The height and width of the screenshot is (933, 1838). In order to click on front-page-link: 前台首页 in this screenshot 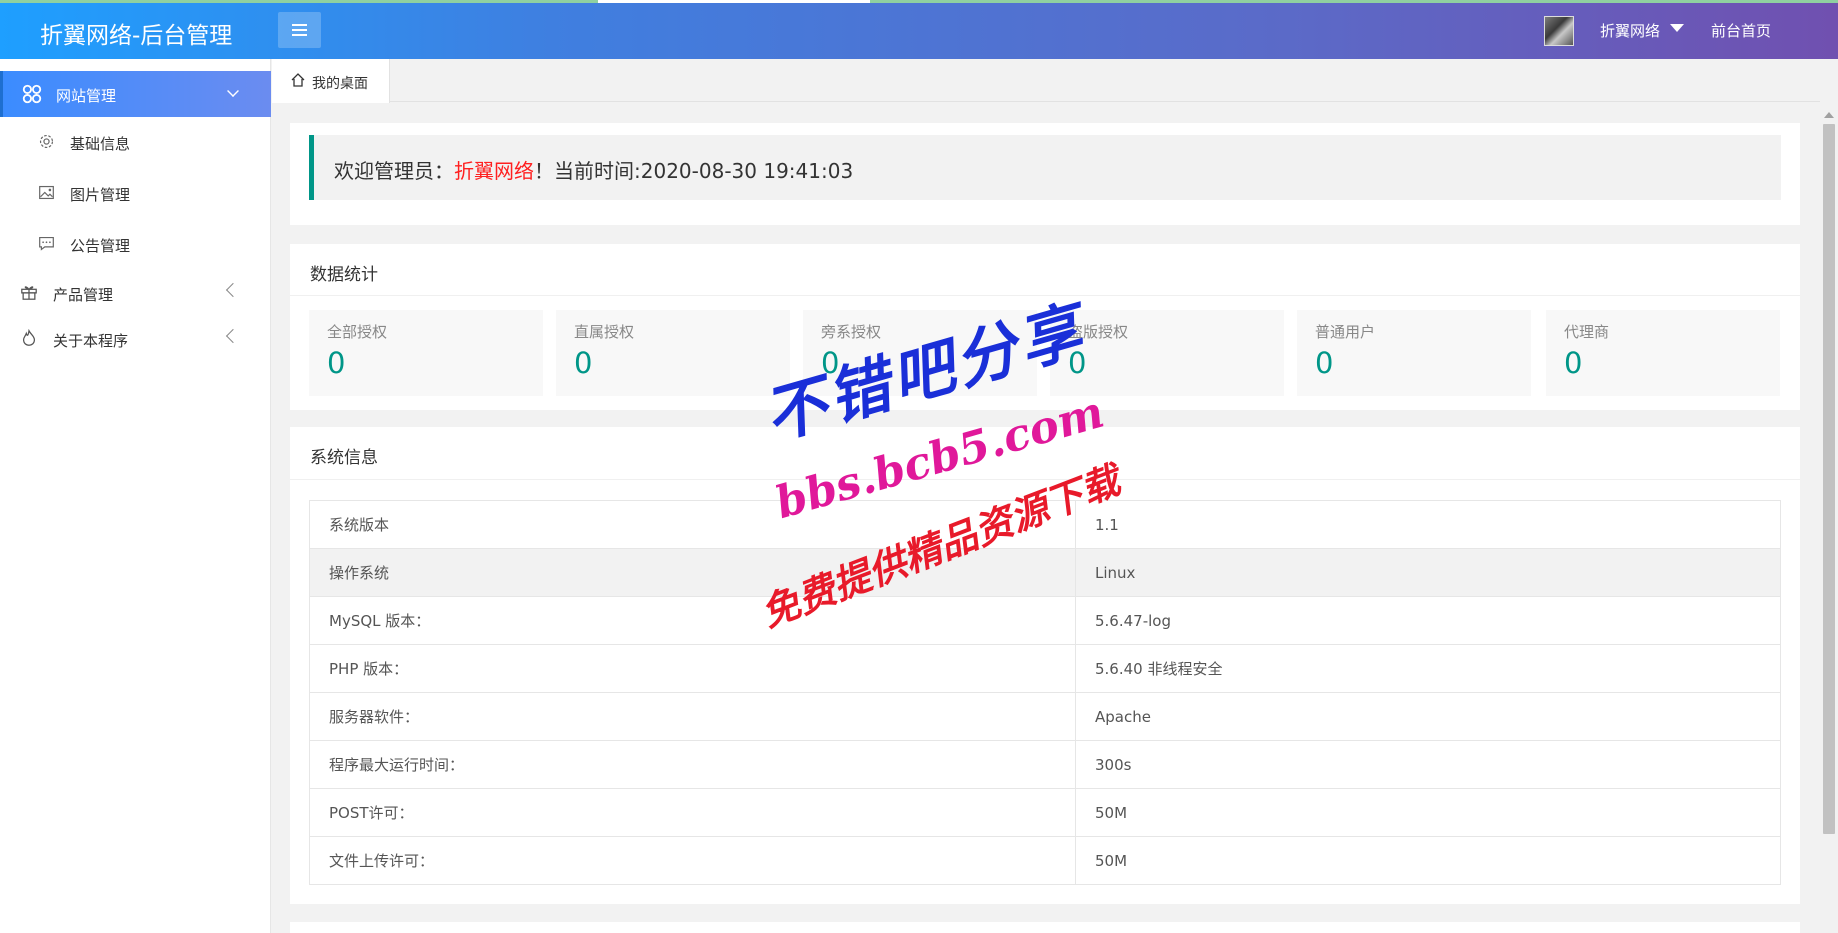, I will do `click(1741, 30)`.